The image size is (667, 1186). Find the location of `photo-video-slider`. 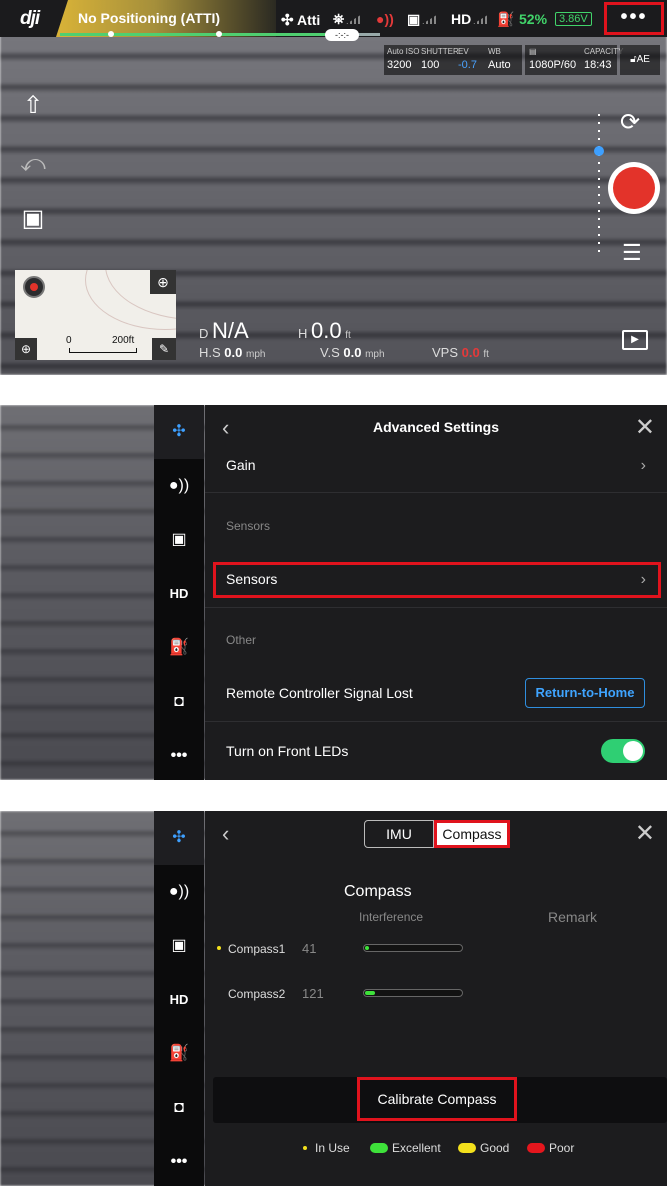

photo-video-slider is located at coordinates (599, 187).